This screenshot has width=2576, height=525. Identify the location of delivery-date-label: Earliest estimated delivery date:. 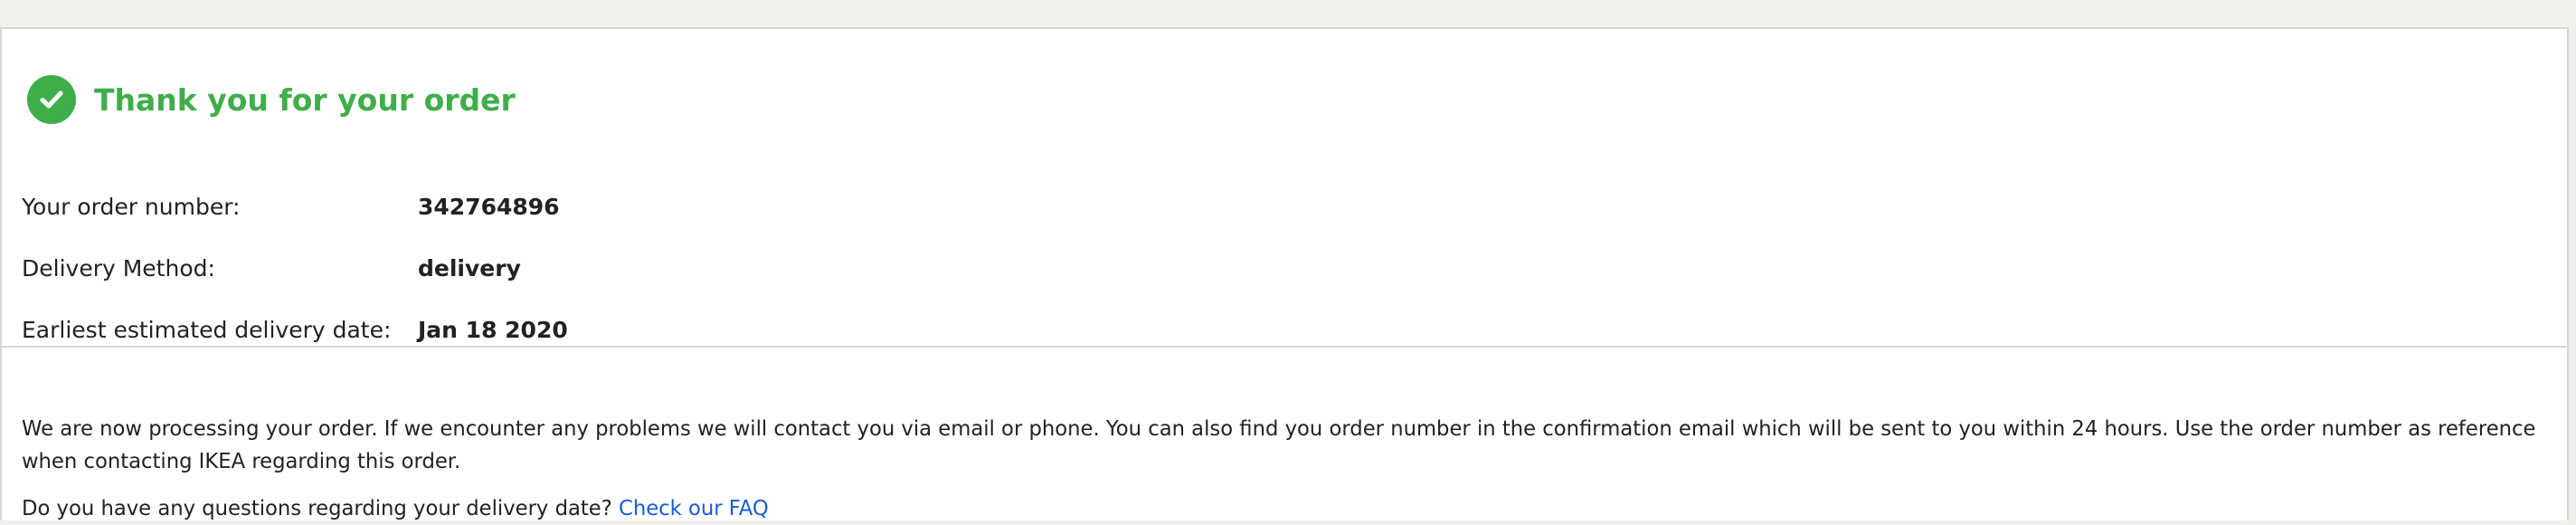
(207, 329).